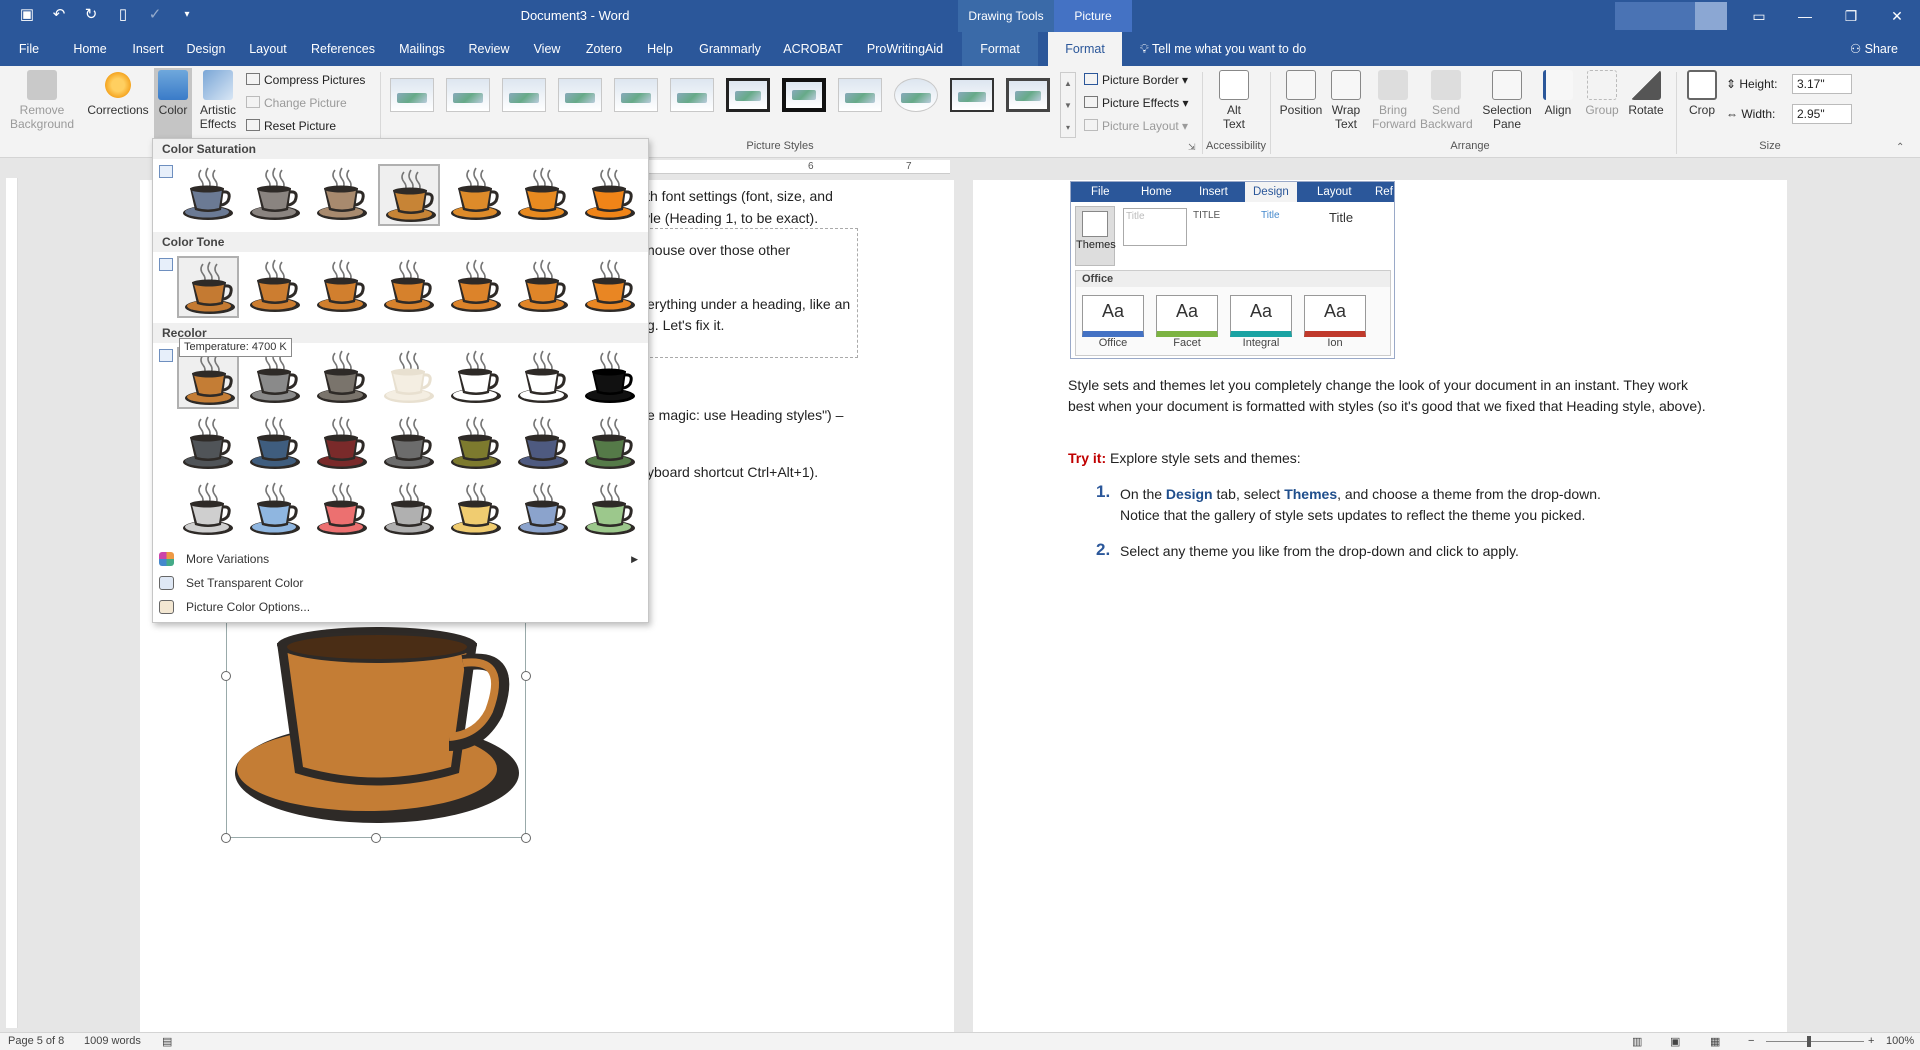 This screenshot has height=1050, width=1920. Describe the element at coordinates (813, 49) in the screenshot. I see `tab-acrobat: ACROBAT` at that location.